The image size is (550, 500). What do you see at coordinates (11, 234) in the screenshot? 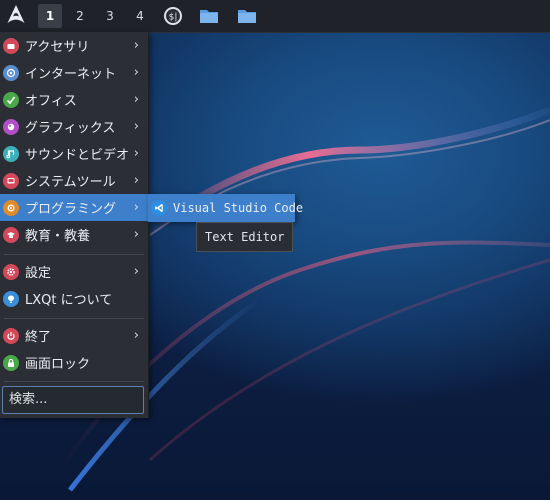
I see `education-icon` at bounding box center [11, 234].